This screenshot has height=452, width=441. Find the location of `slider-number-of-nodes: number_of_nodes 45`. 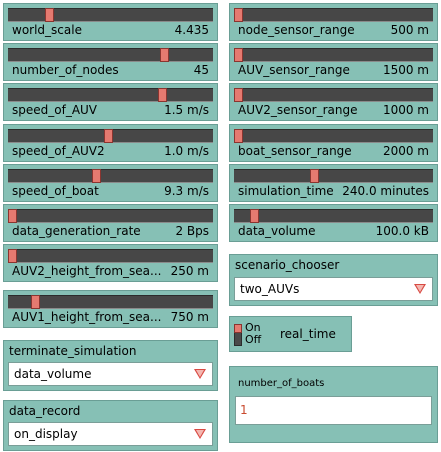

slider-number-of-nodes: number_of_nodes 45 is located at coordinates (110, 62).